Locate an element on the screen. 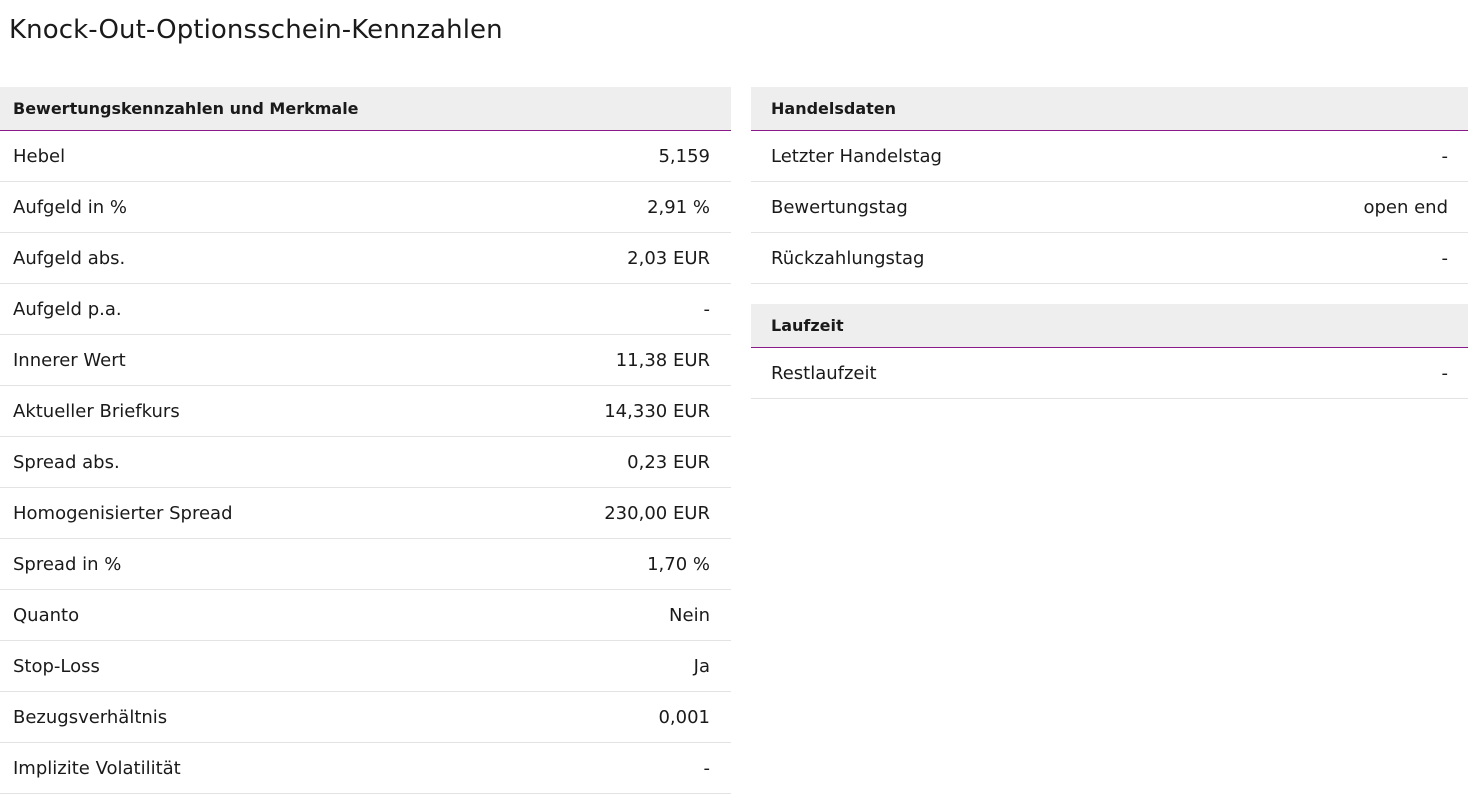 This screenshot has height=804, width=1479. row-label: Restlaufzeit is located at coordinates (824, 373).